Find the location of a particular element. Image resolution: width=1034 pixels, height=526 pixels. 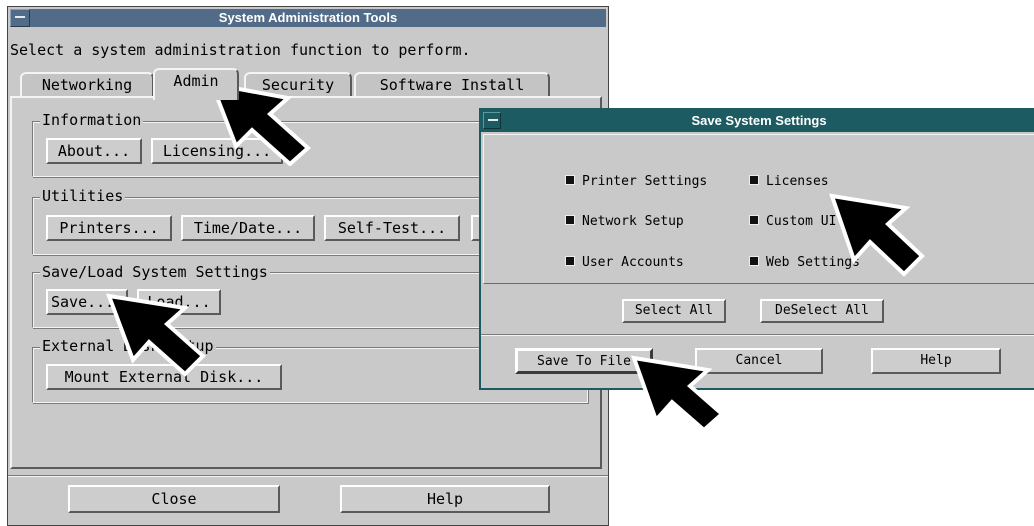

checkbox-label: Licenses is located at coordinates (797, 181).